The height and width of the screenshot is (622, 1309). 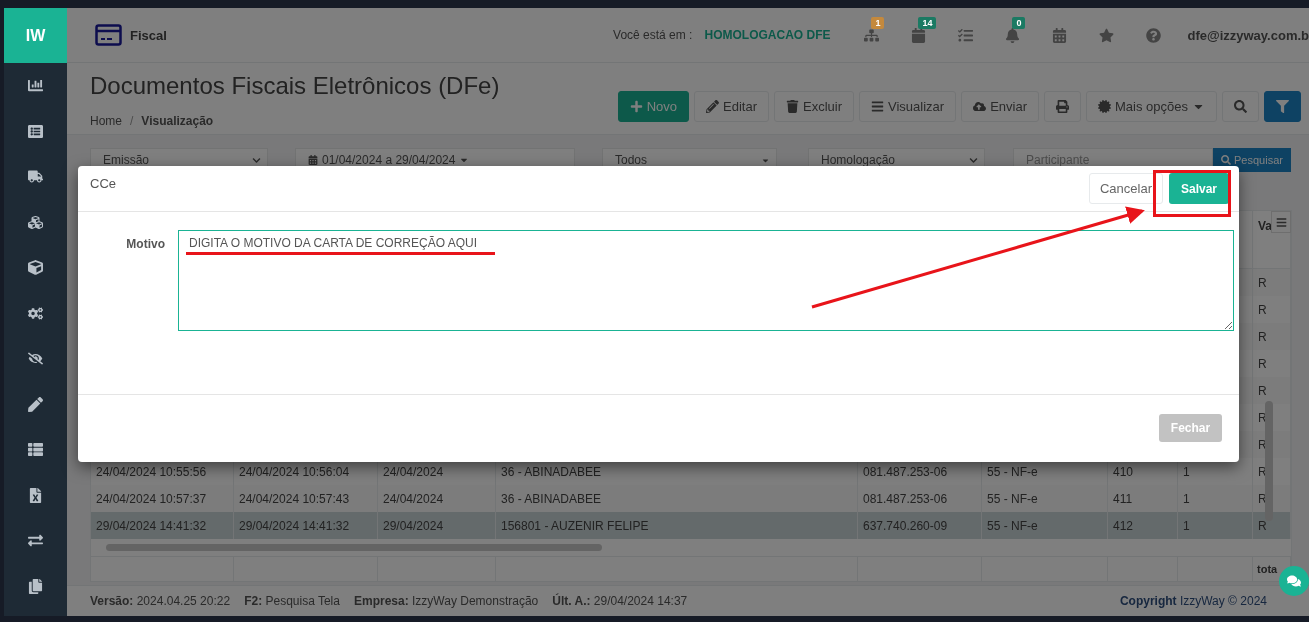 What do you see at coordinates (653, 35) in the screenshot?
I see `location-label: Você está em :` at bounding box center [653, 35].